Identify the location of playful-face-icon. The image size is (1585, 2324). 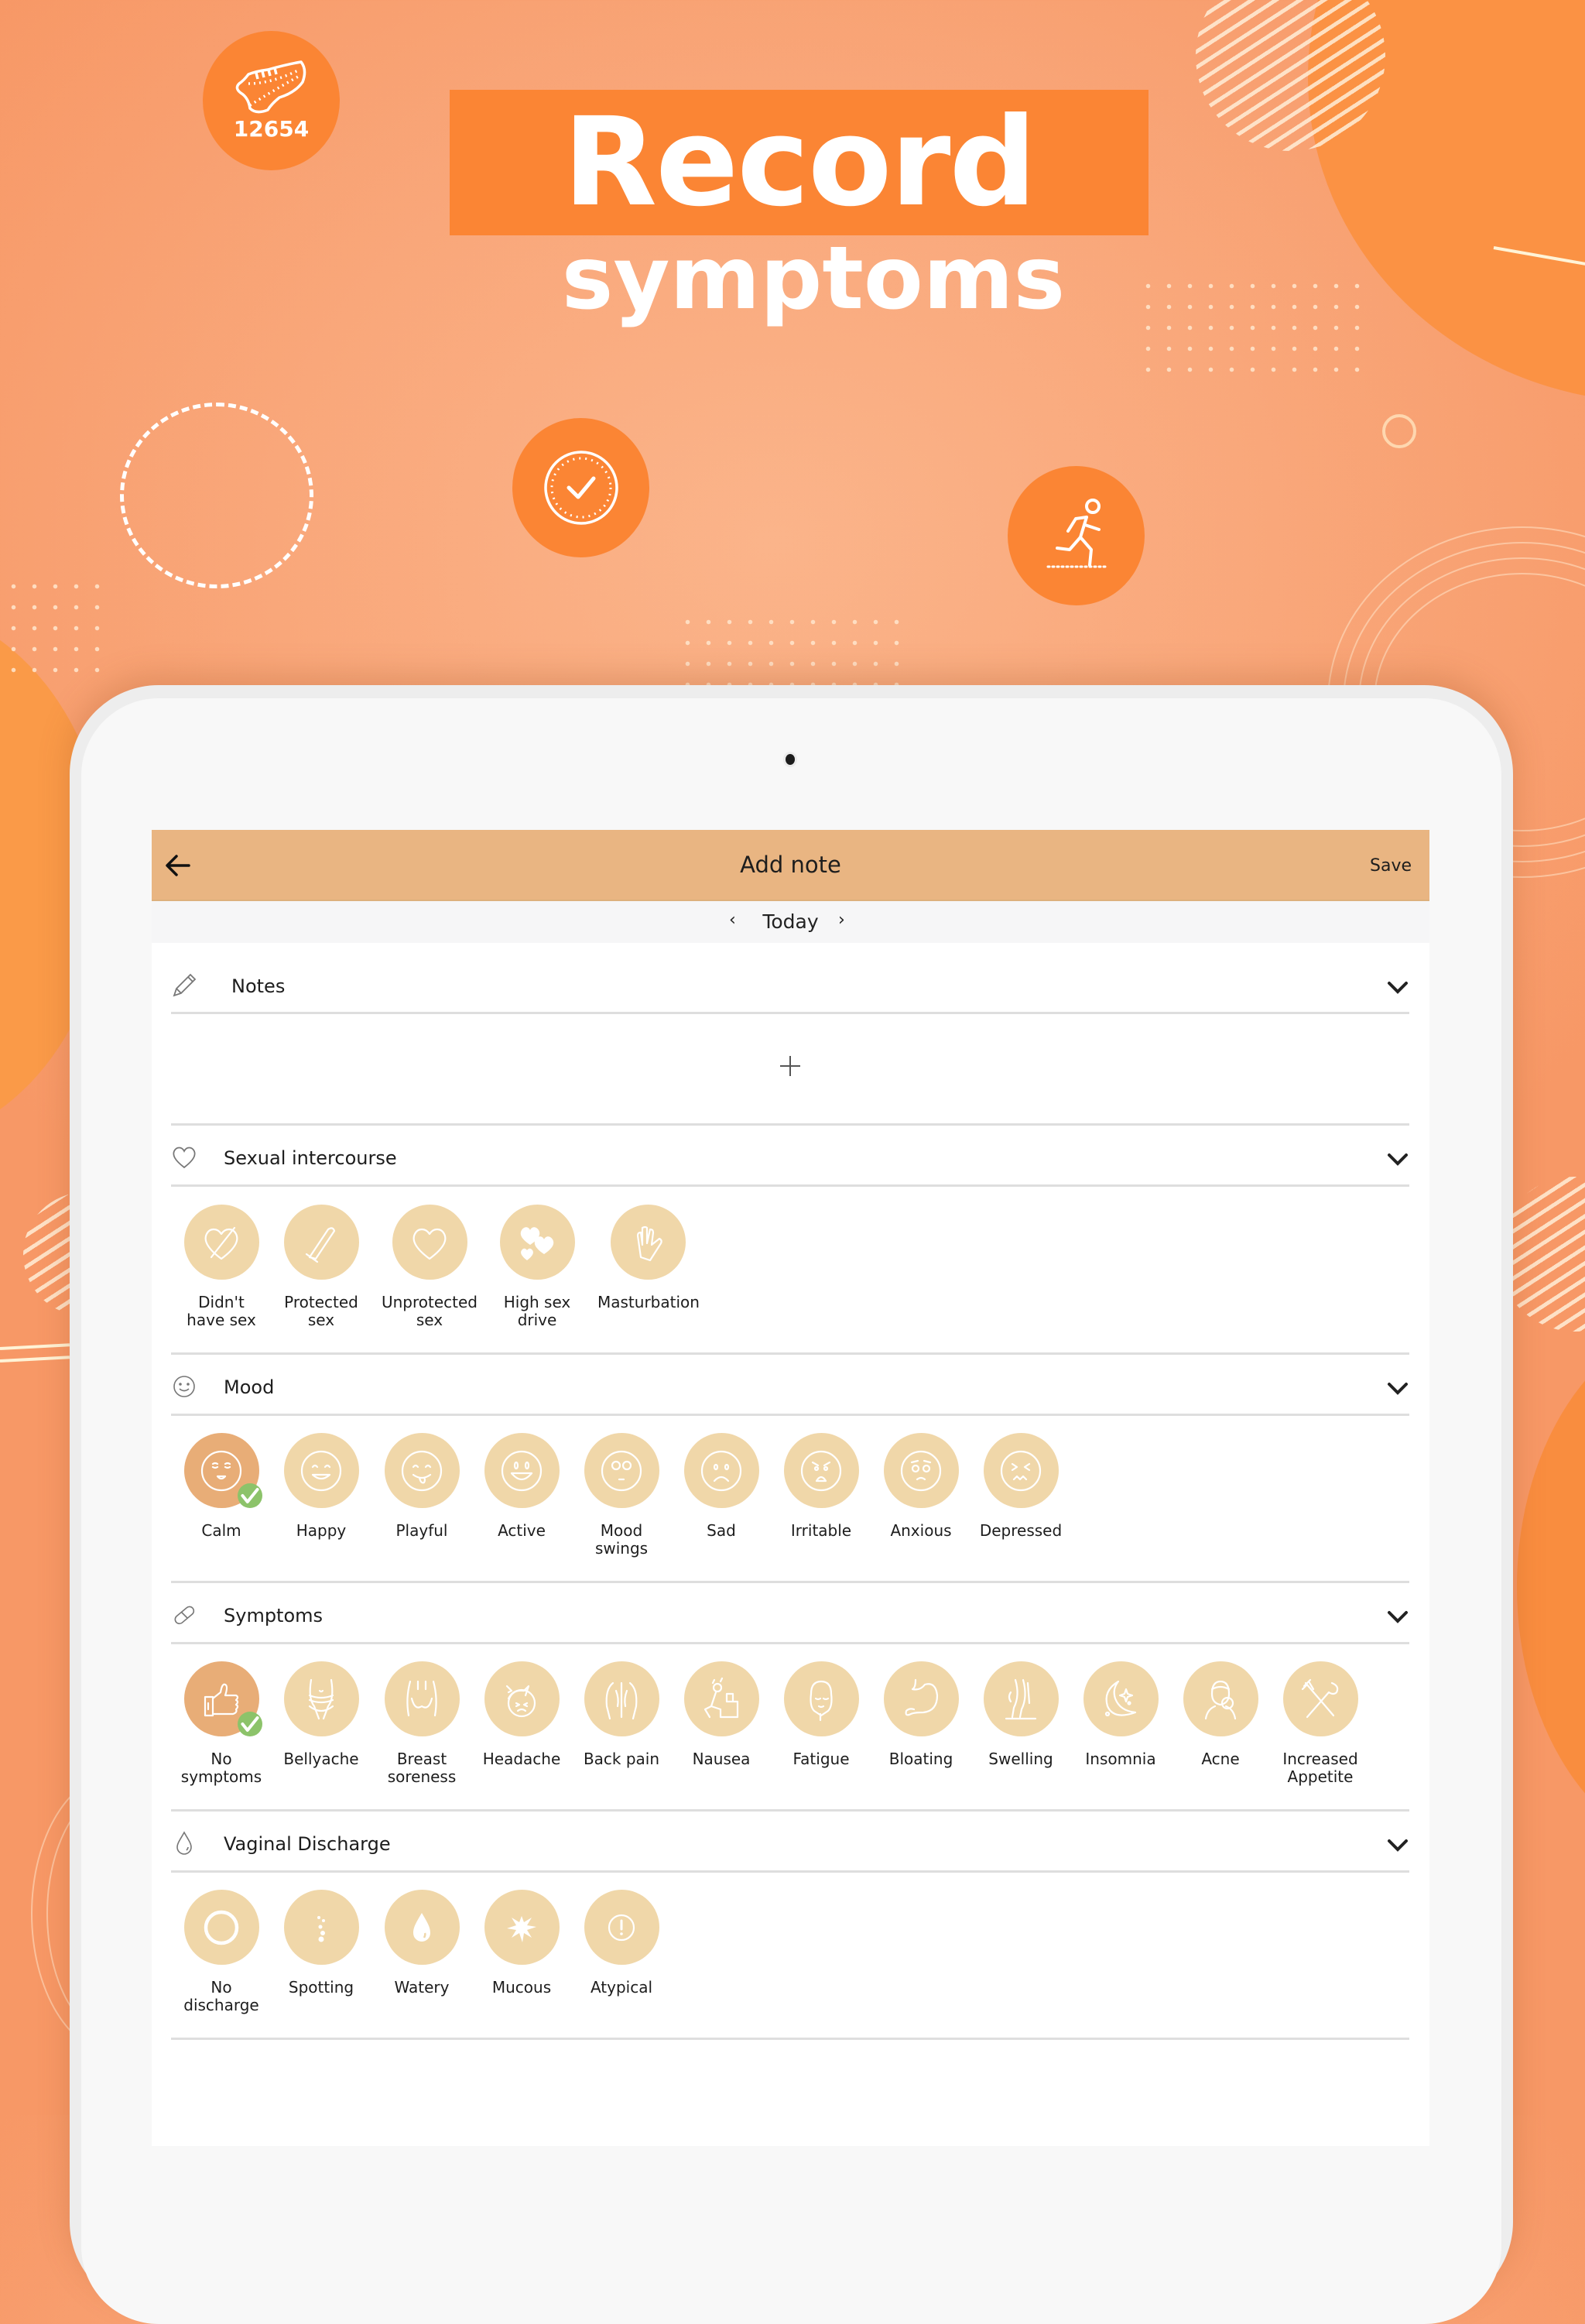
(422, 1470).